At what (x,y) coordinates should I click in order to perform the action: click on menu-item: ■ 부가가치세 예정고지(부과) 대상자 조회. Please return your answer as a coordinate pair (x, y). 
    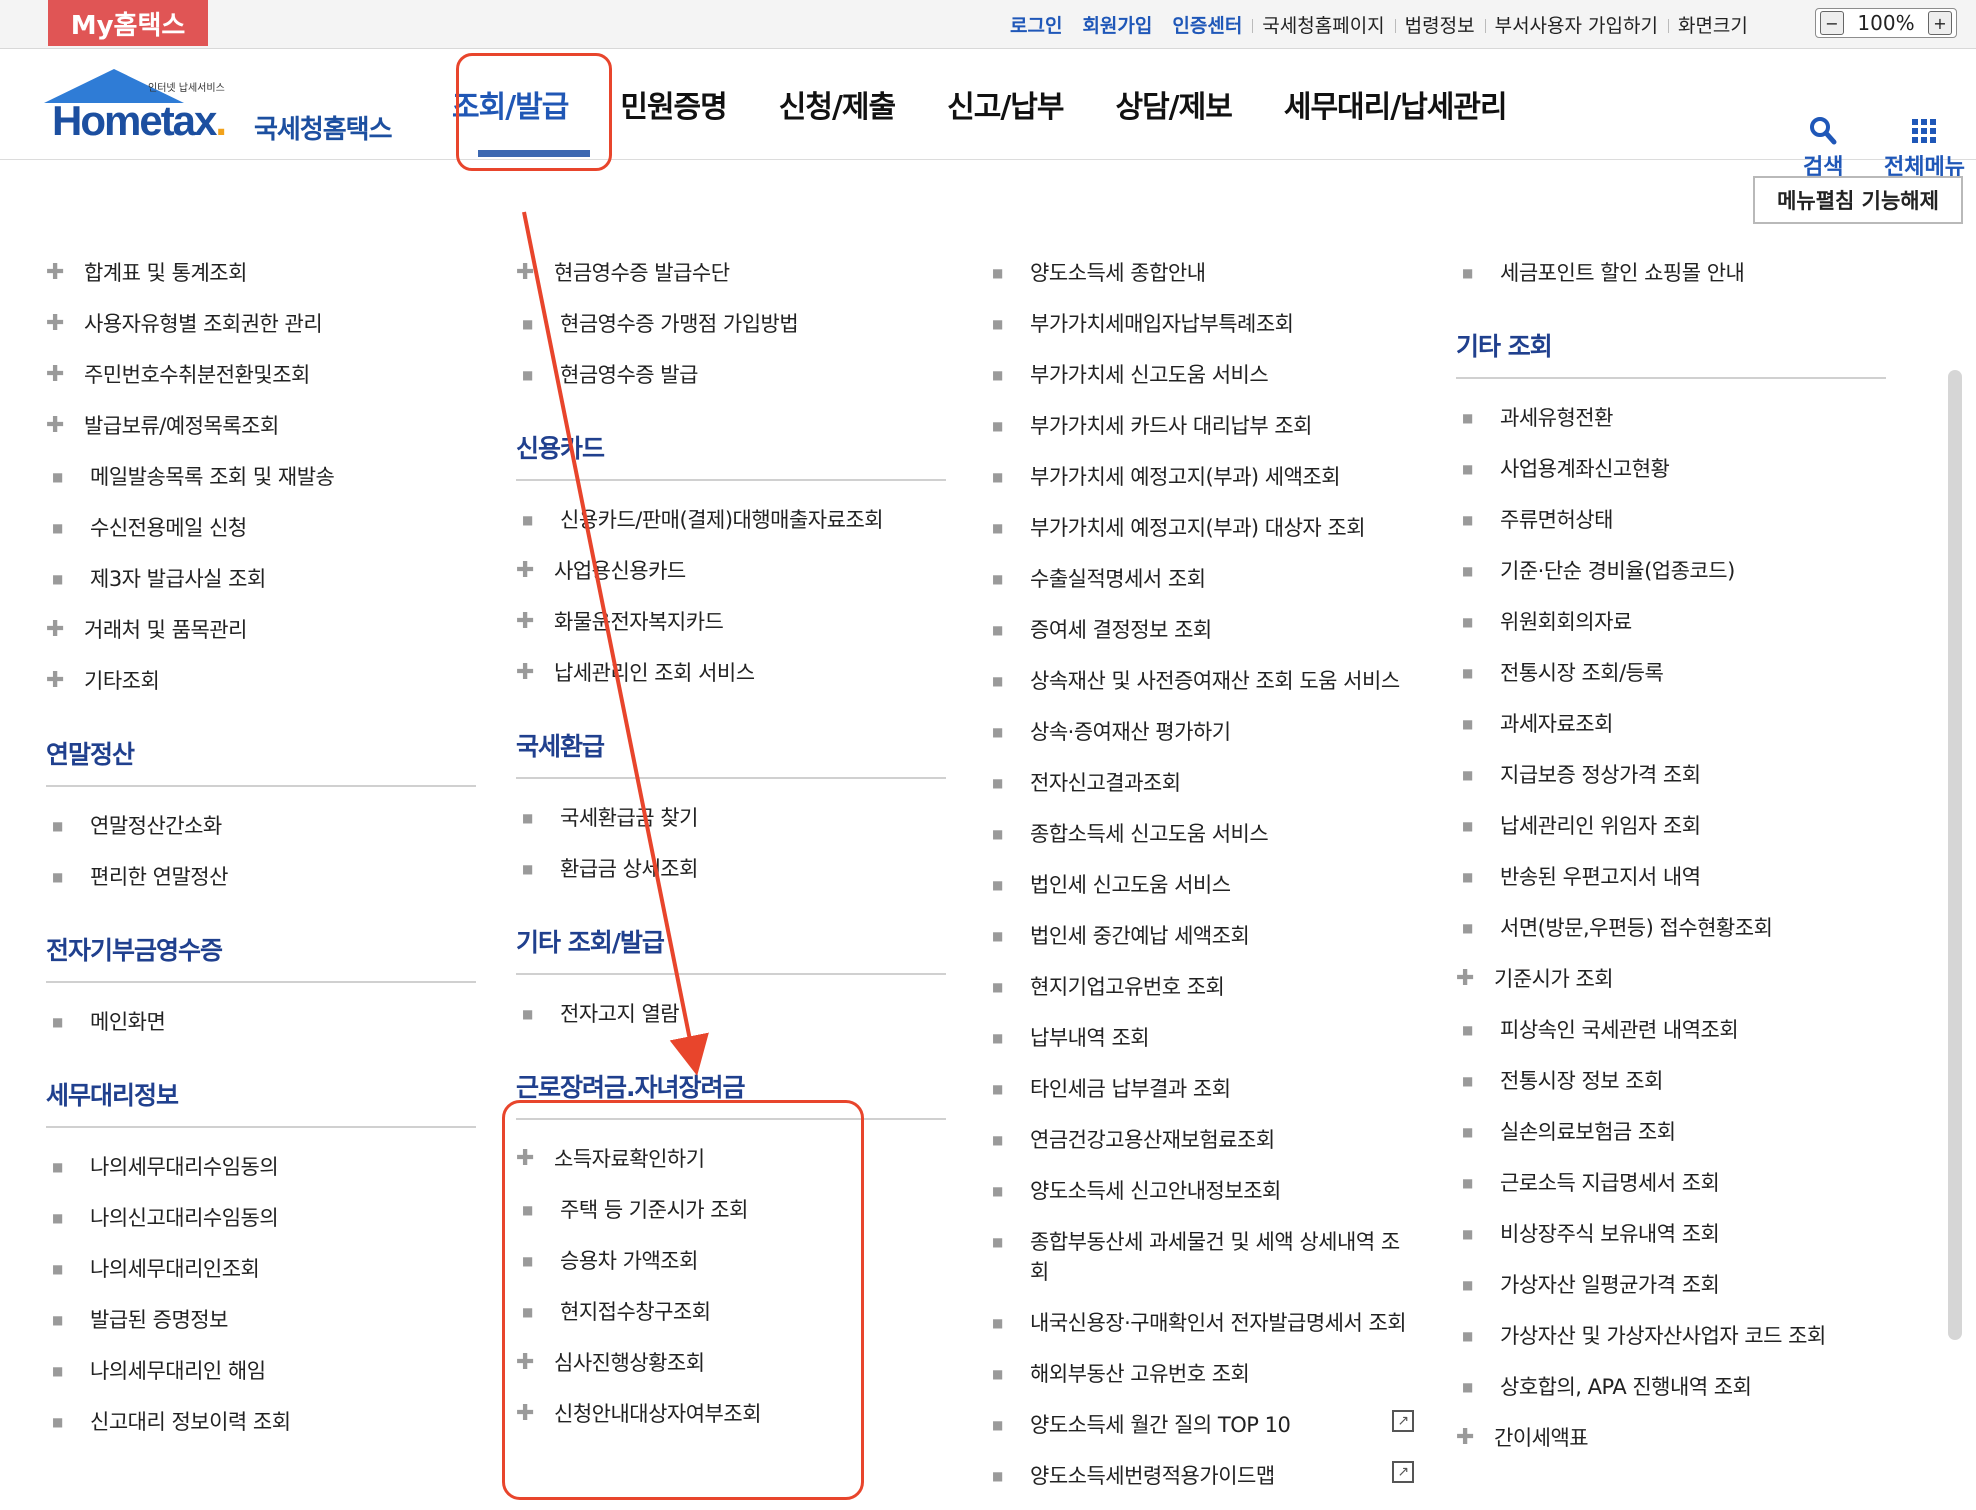
    Looking at the image, I should click on (1199, 528).